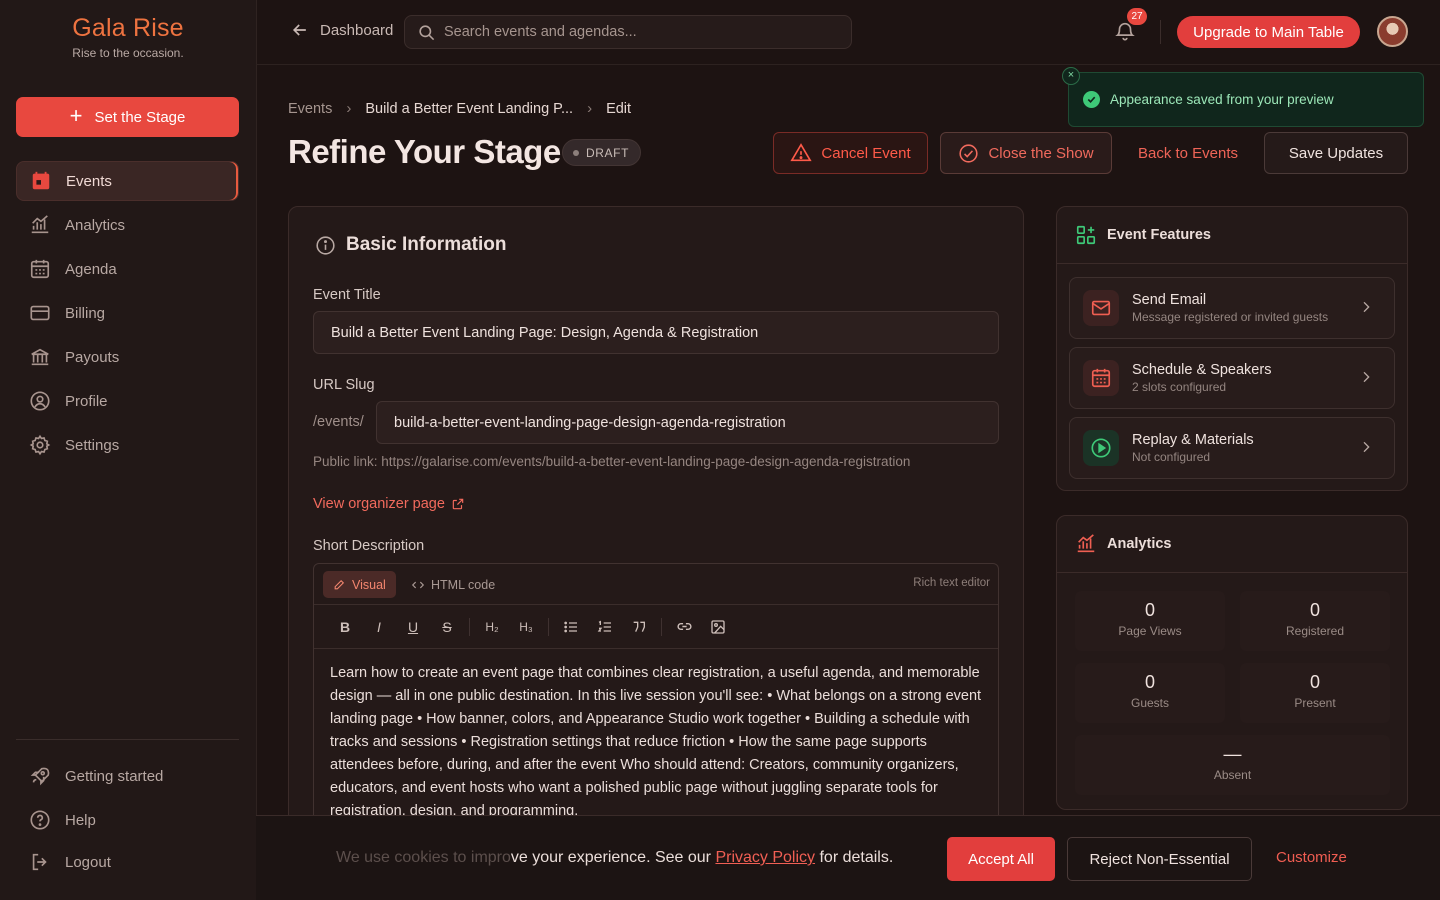 Image resolution: width=1440 pixels, height=900 pixels. What do you see at coordinates (359, 584) in the screenshot?
I see `tab-visual: Visual` at bounding box center [359, 584].